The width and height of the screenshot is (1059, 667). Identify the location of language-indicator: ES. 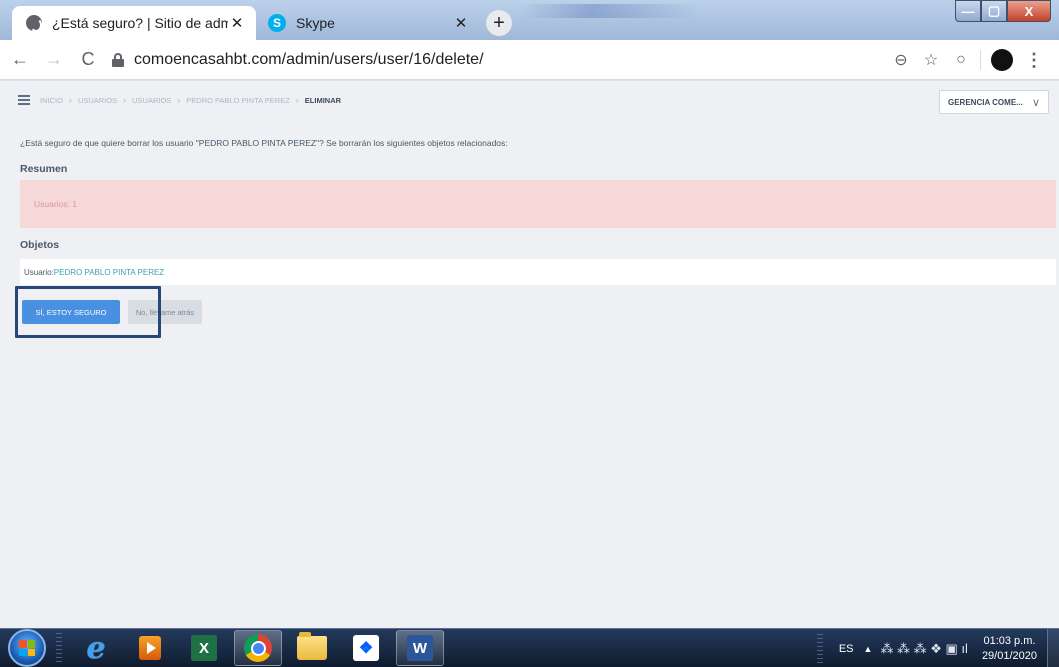
(846, 649).